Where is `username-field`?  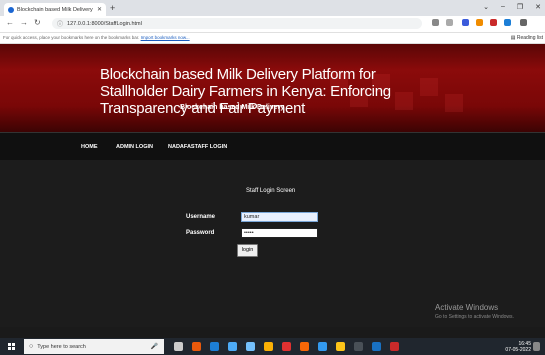
username-field is located at coordinates (279, 217).